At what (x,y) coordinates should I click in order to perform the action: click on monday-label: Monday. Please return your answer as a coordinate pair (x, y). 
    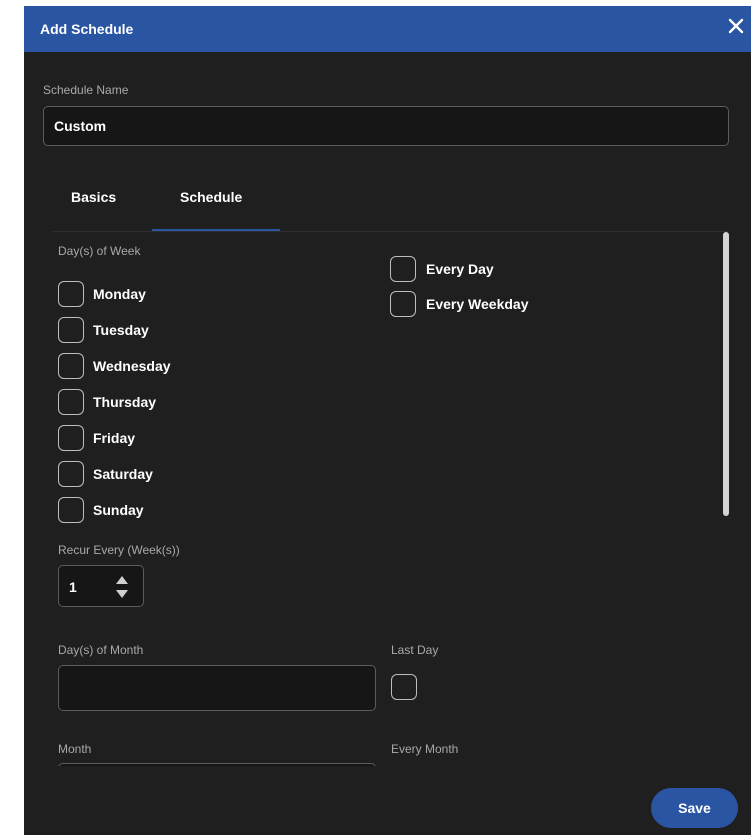
    Looking at the image, I should click on (119, 294).